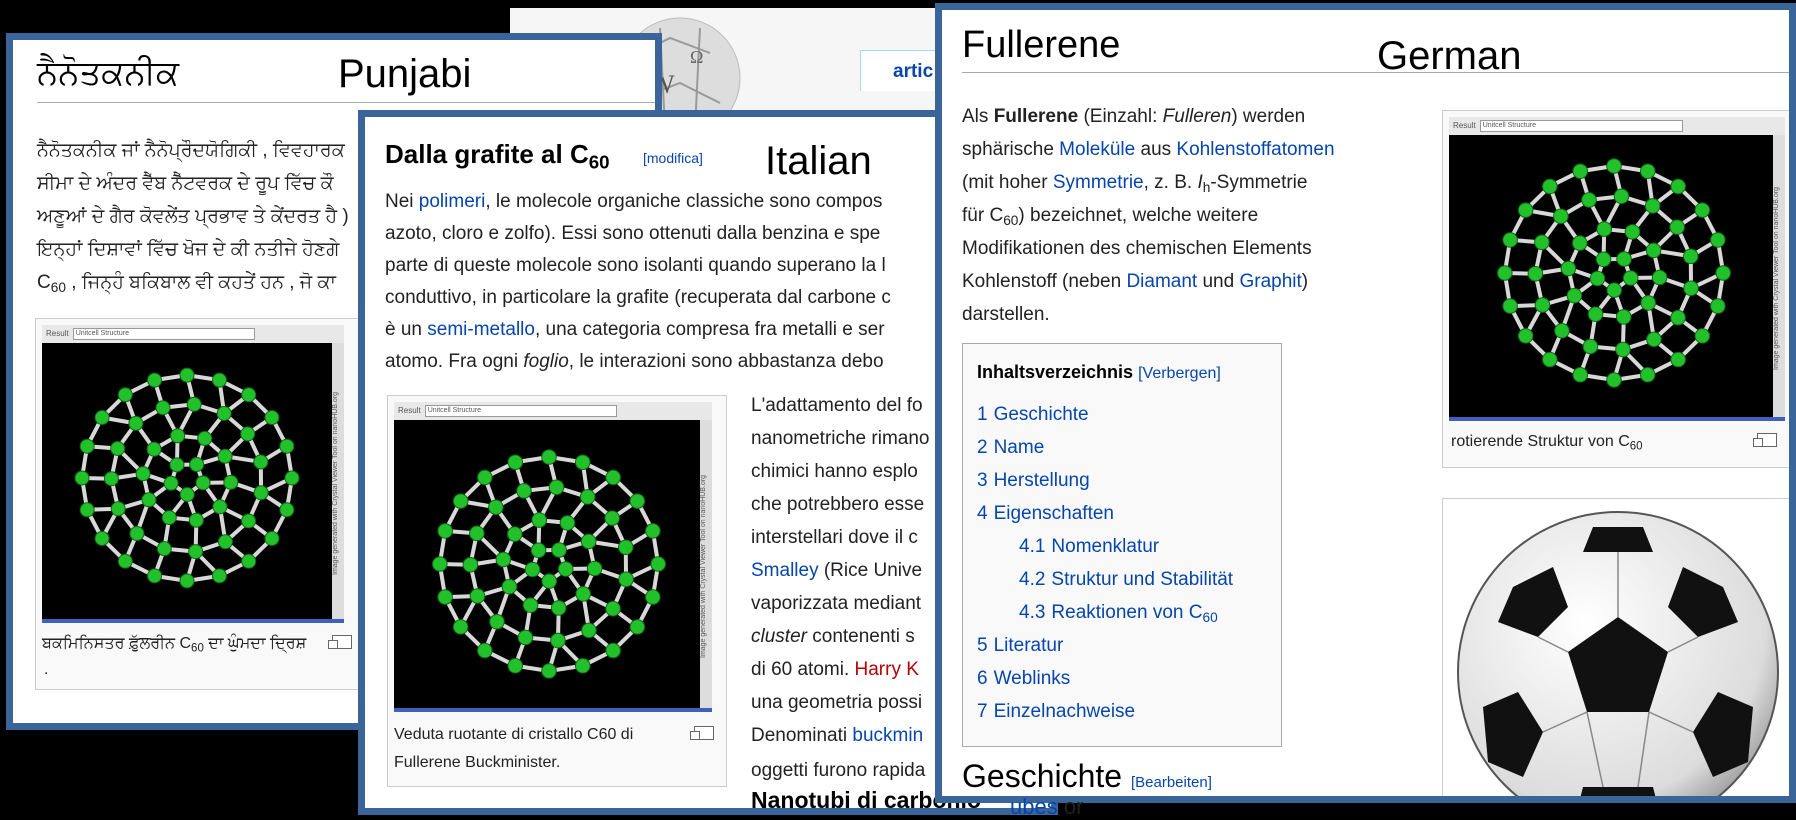 The width and height of the screenshot is (1796, 820). I want to click on toc-item: 1Geschichte, so click(1033, 415).